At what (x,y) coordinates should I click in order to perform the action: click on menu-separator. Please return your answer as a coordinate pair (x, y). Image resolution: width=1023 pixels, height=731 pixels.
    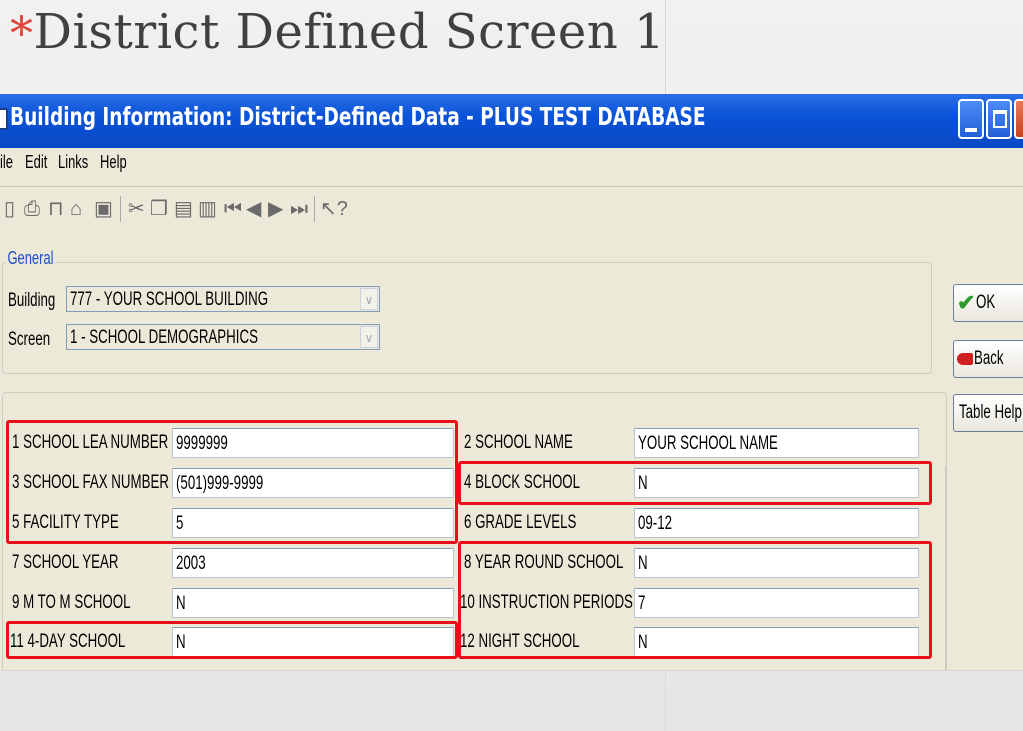
    Looking at the image, I should click on (511, 186).